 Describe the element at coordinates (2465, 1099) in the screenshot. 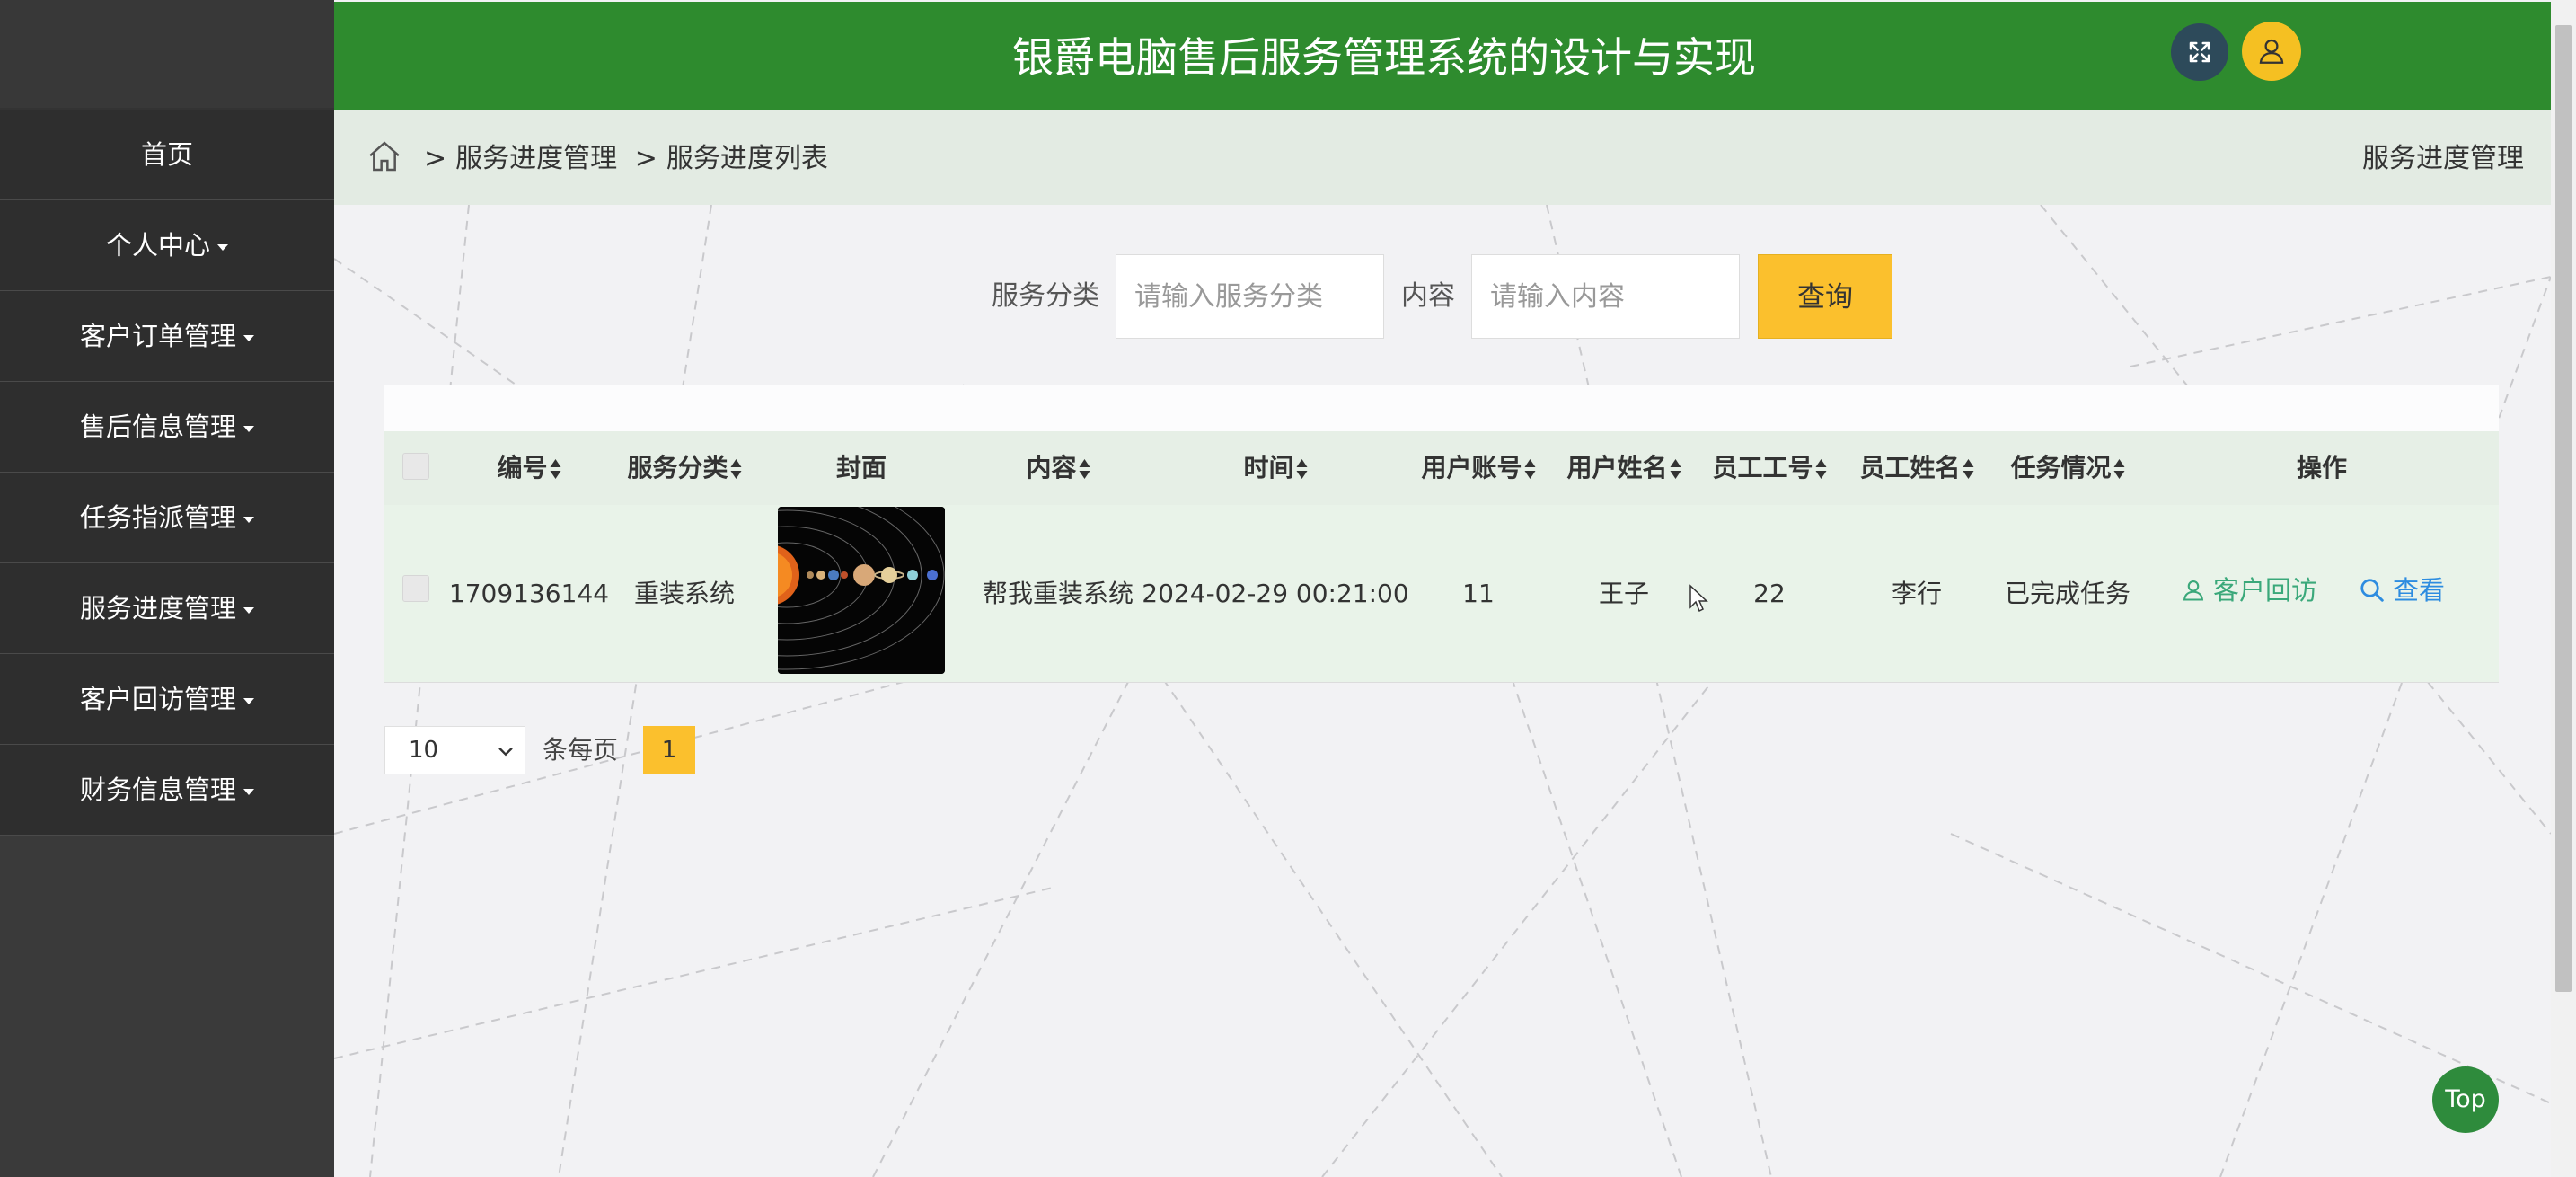

I see `back-to-top-button: Top` at that location.